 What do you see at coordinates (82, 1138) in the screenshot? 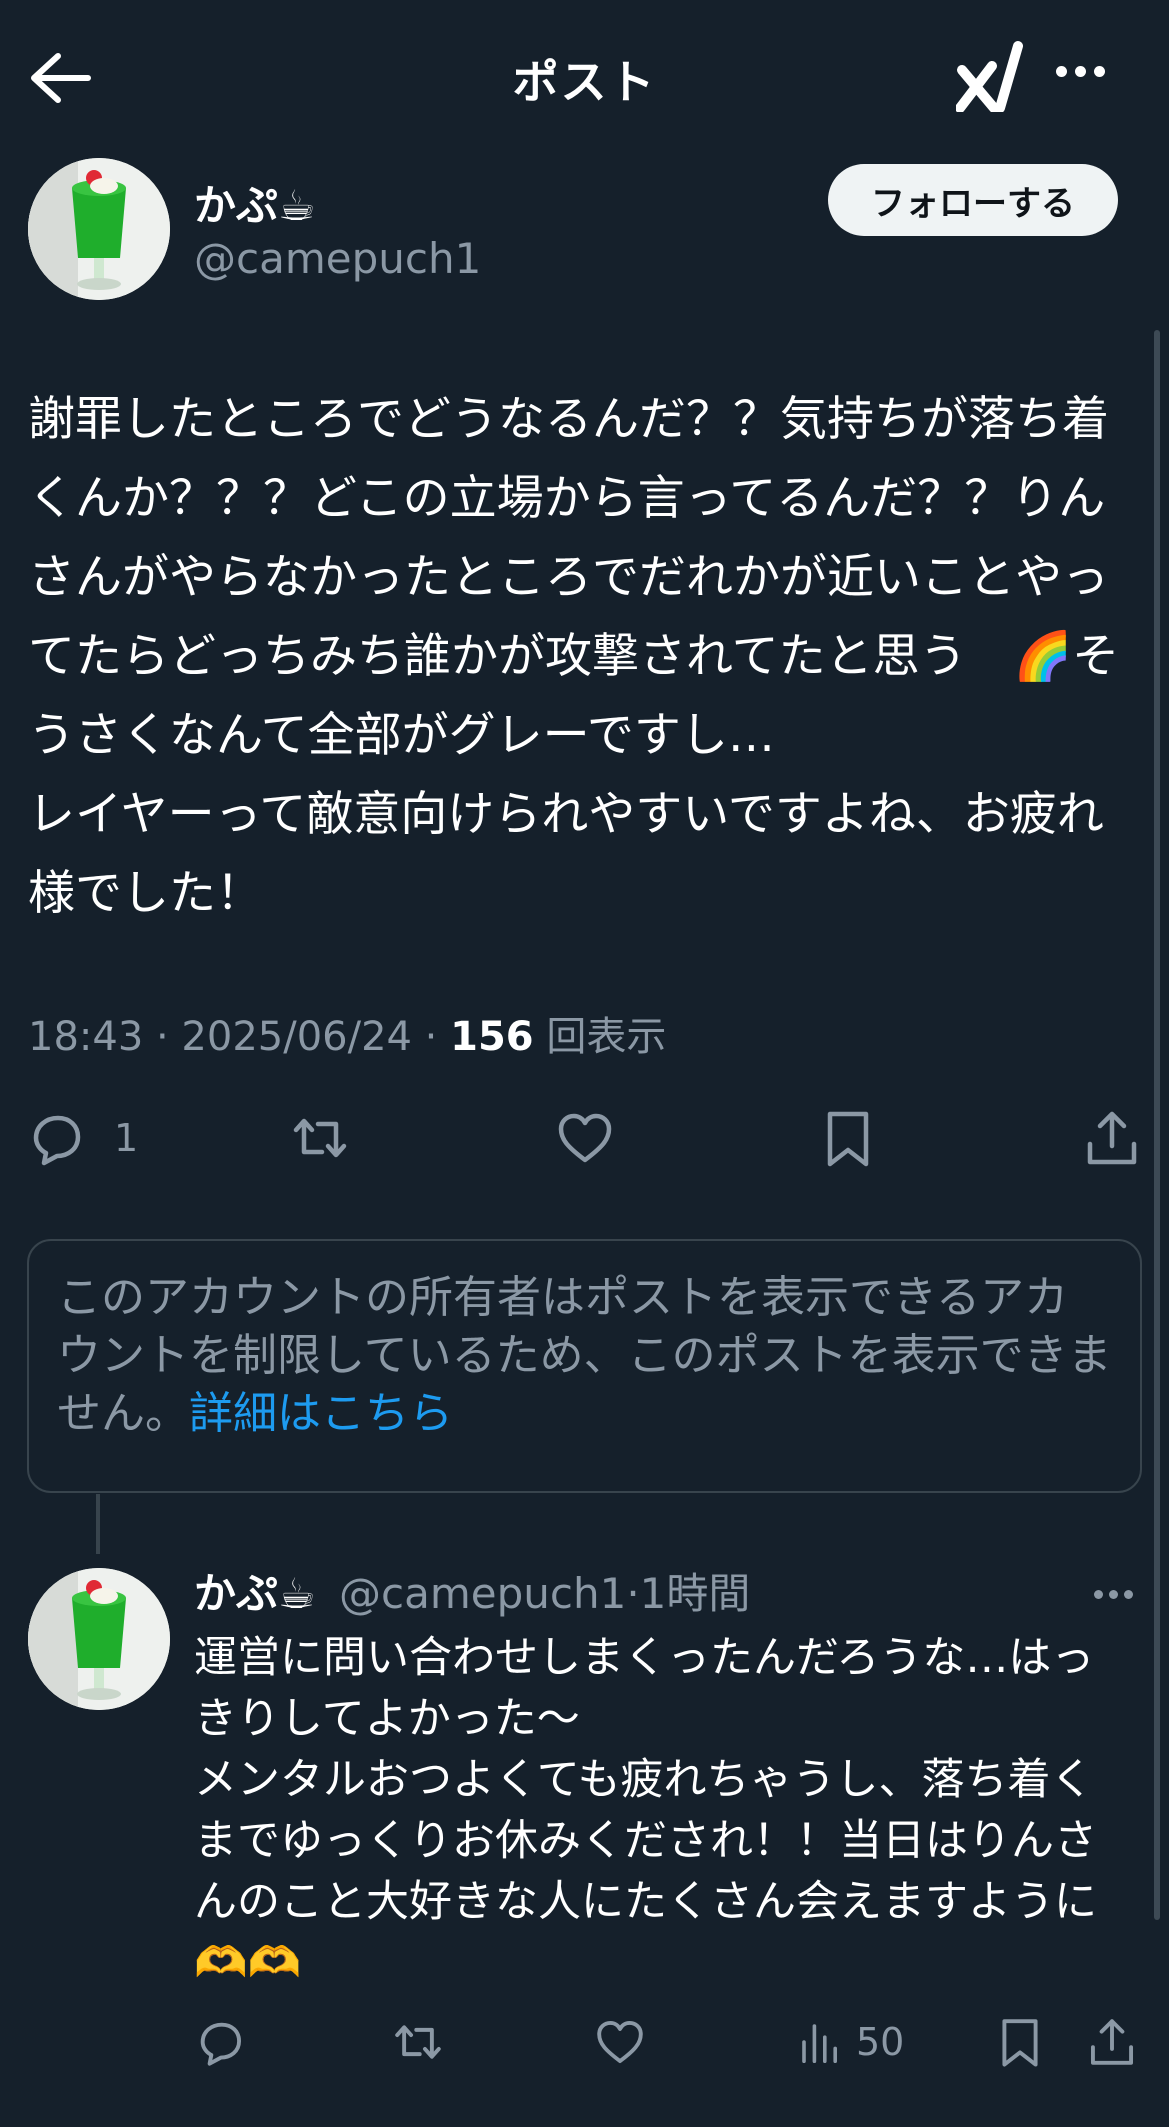
I see `reply-button: 1` at bounding box center [82, 1138].